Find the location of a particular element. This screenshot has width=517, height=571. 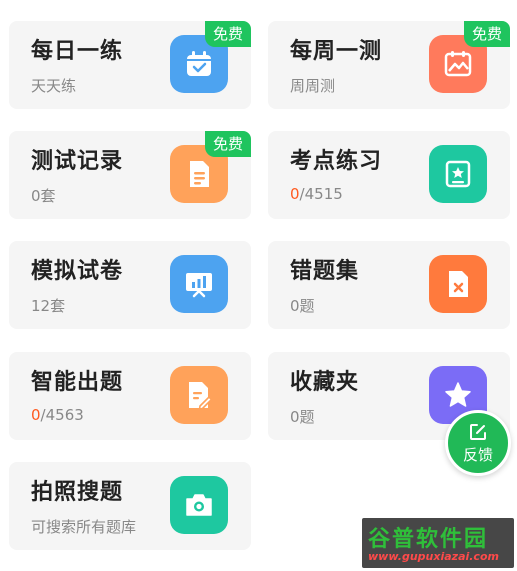

watermark-url: www.gupuxiazai.com is located at coordinates (433, 556).